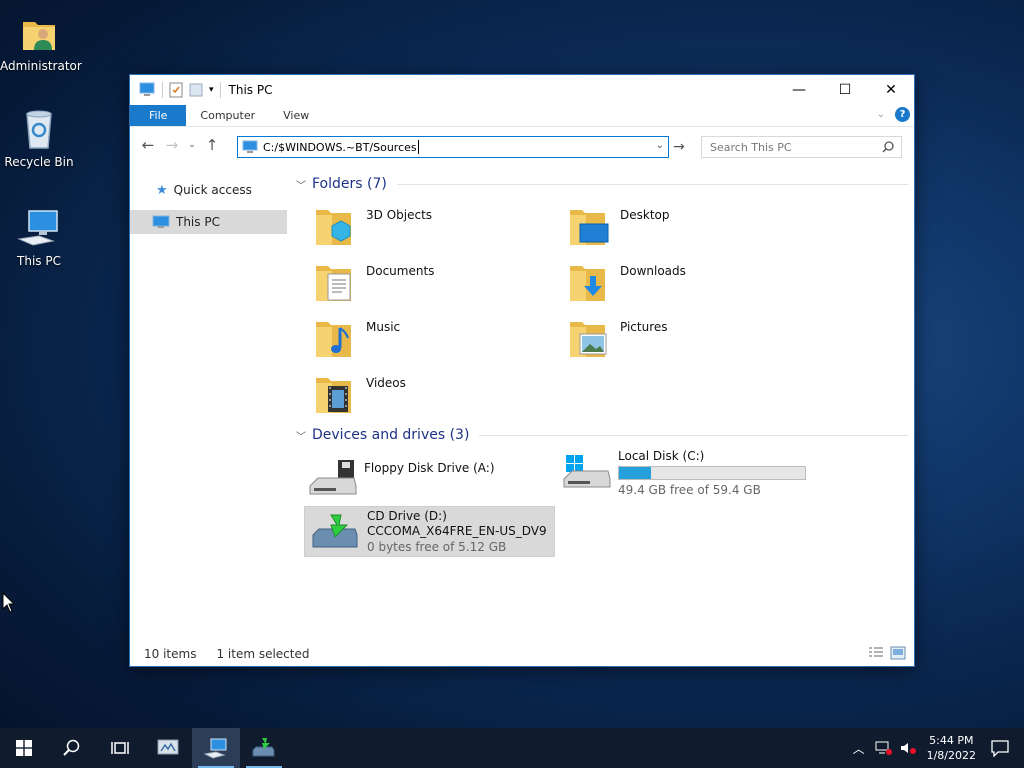 The image size is (1024, 768). What do you see at coordinates (356, 339) in the screenshot?
I see `folder-music: Music` at bounding box center [356, 339].